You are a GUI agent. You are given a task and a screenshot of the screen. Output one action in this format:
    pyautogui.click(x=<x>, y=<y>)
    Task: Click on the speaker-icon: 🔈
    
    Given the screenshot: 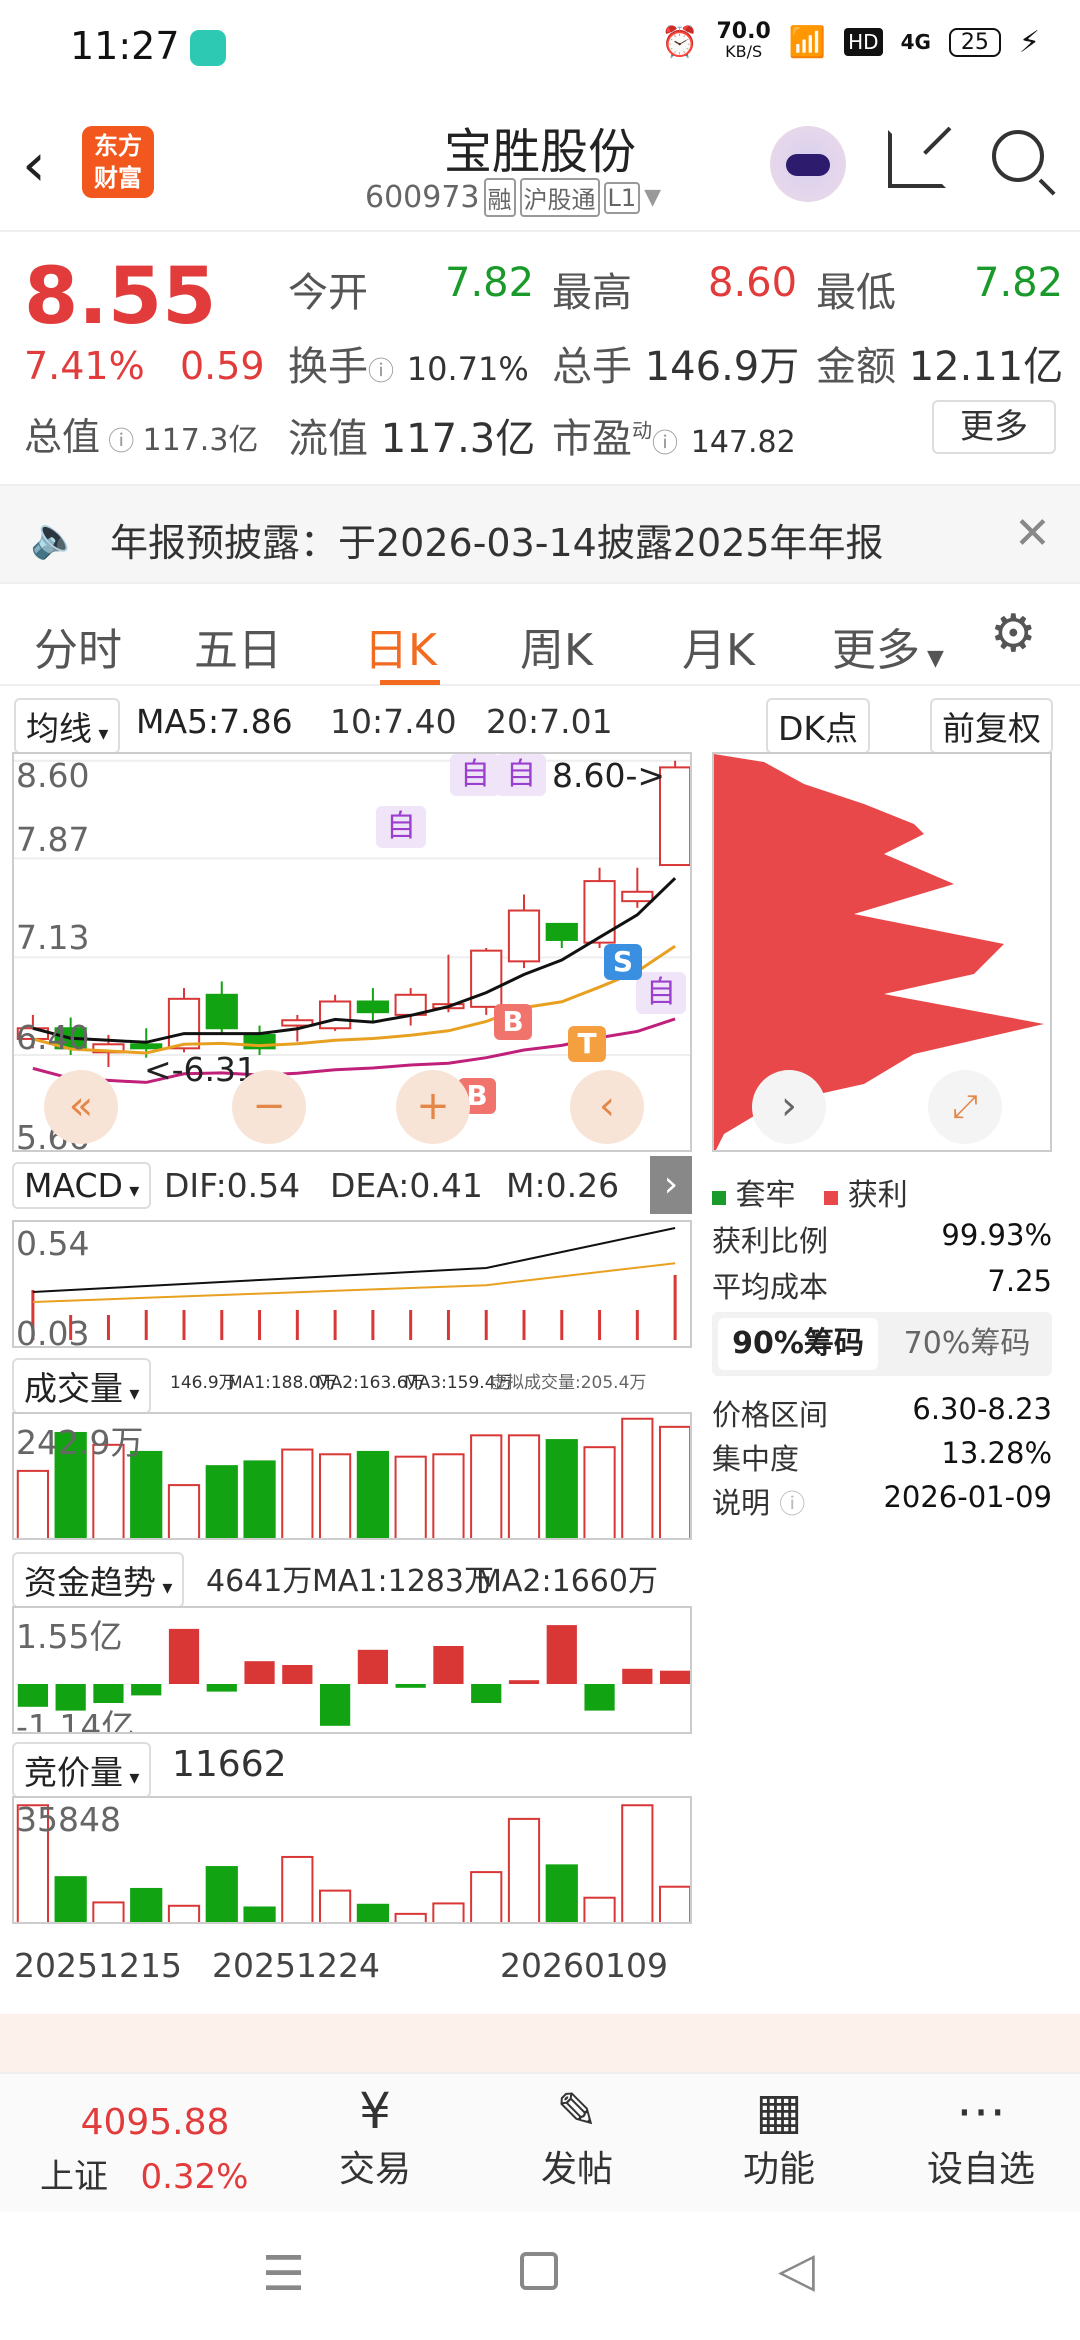 What is the action you would take?
    pyautogui.click(x=55, y=538)
    